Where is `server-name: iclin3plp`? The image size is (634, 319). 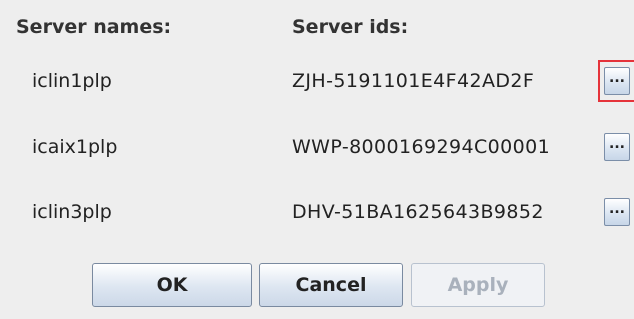 server-name: iclin3plp is located at coordinates (72, 212).